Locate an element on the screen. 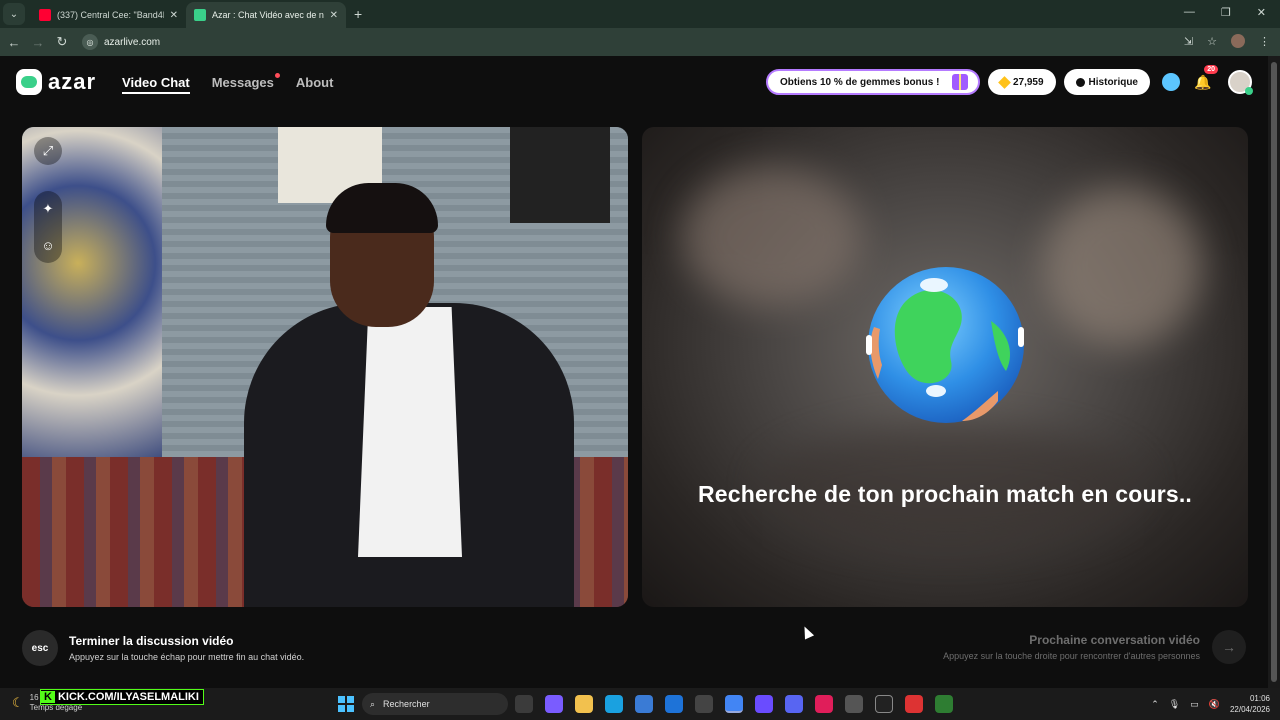  install-app-icon: ⇲ is located at coordinates (1188, 41).